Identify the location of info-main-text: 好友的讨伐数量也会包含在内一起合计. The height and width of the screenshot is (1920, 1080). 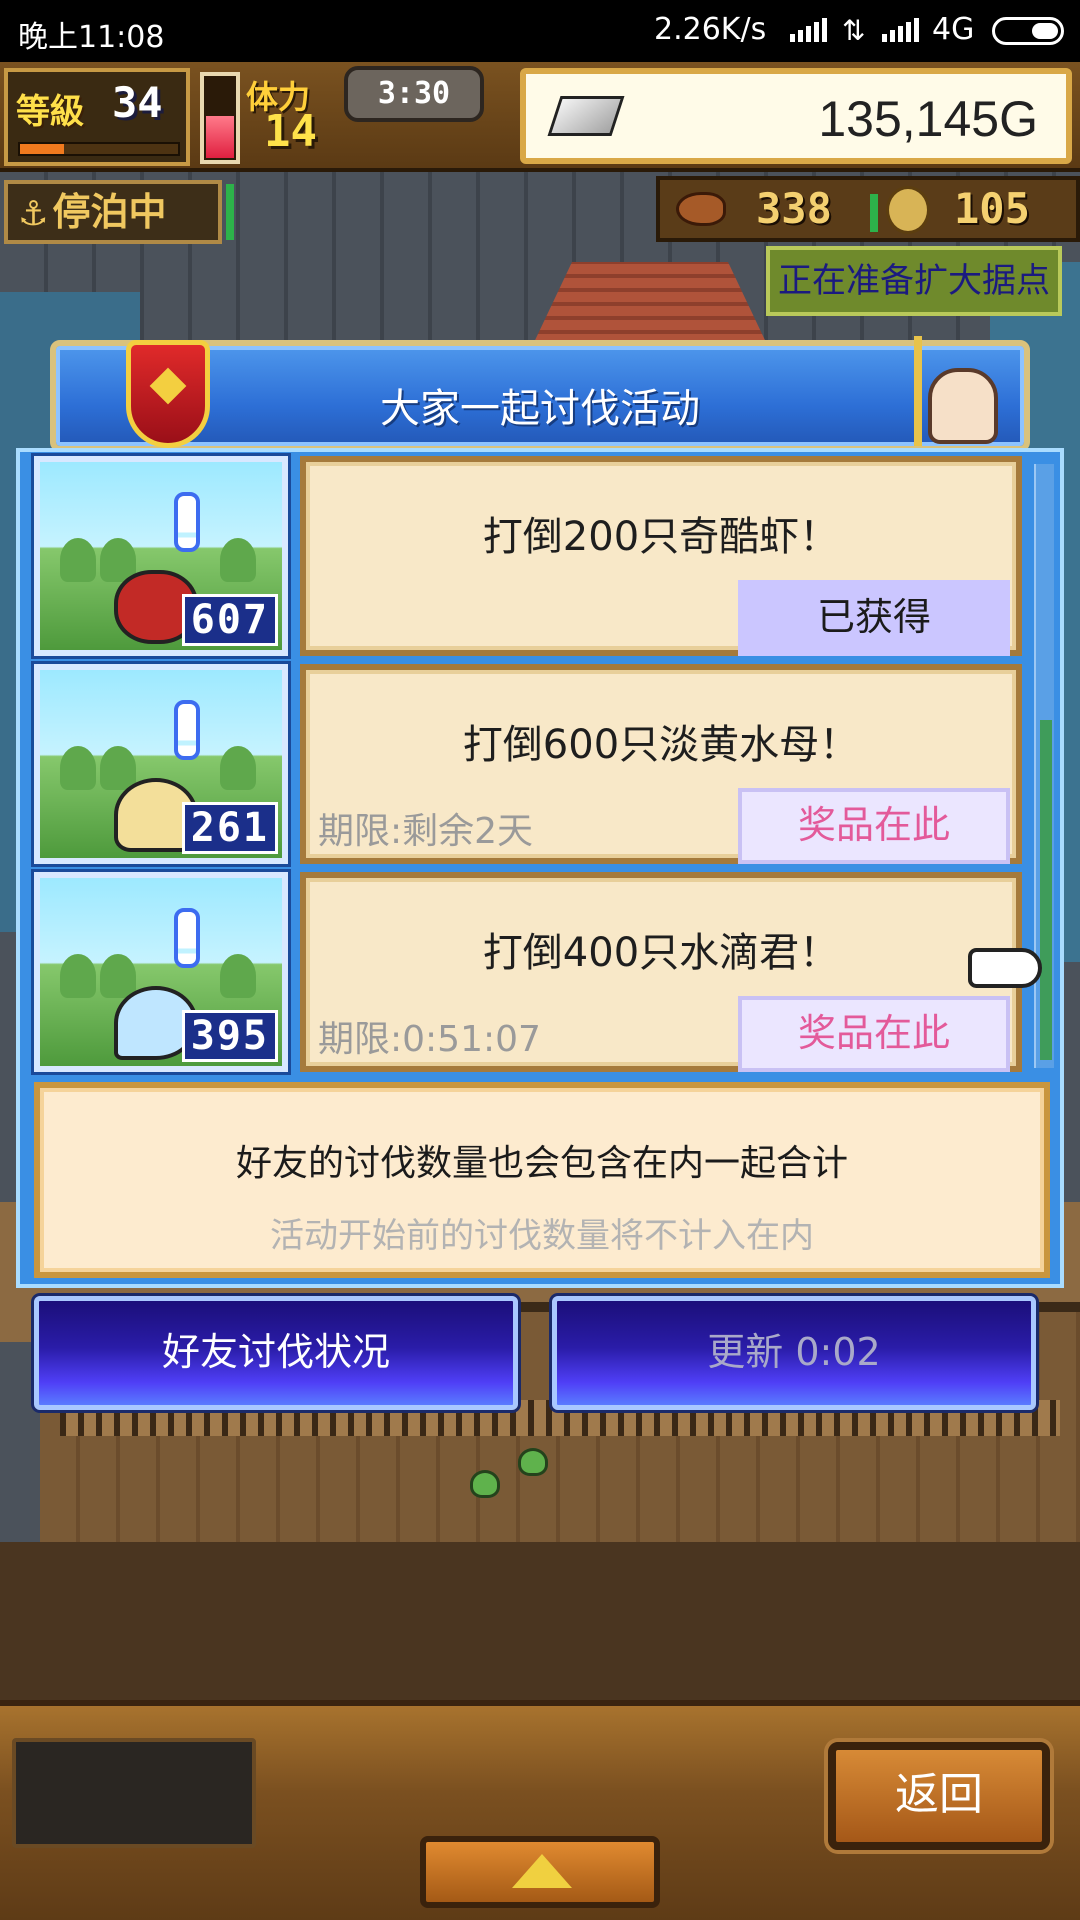
(541, 1163).